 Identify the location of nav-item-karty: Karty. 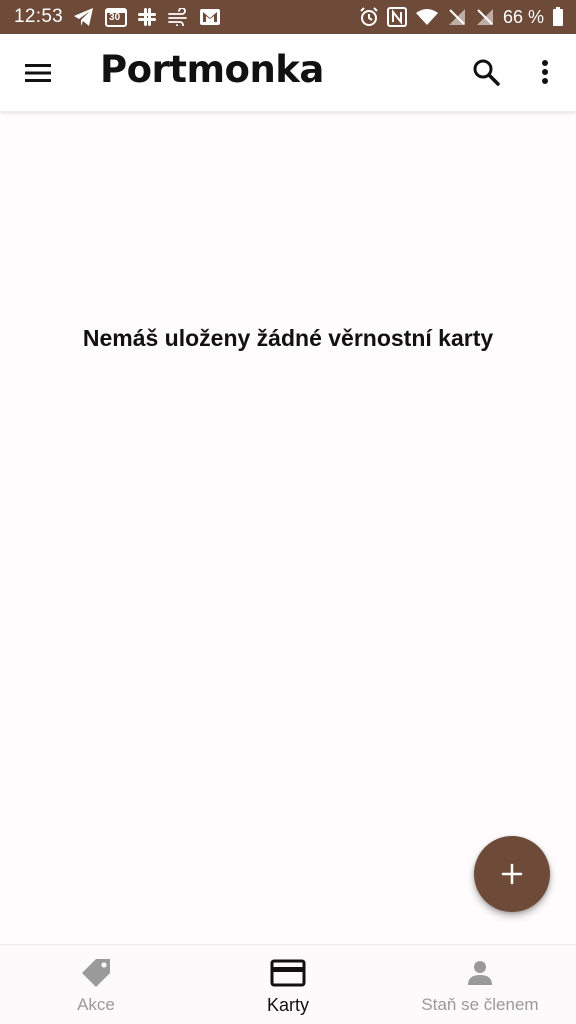
(288, 984).